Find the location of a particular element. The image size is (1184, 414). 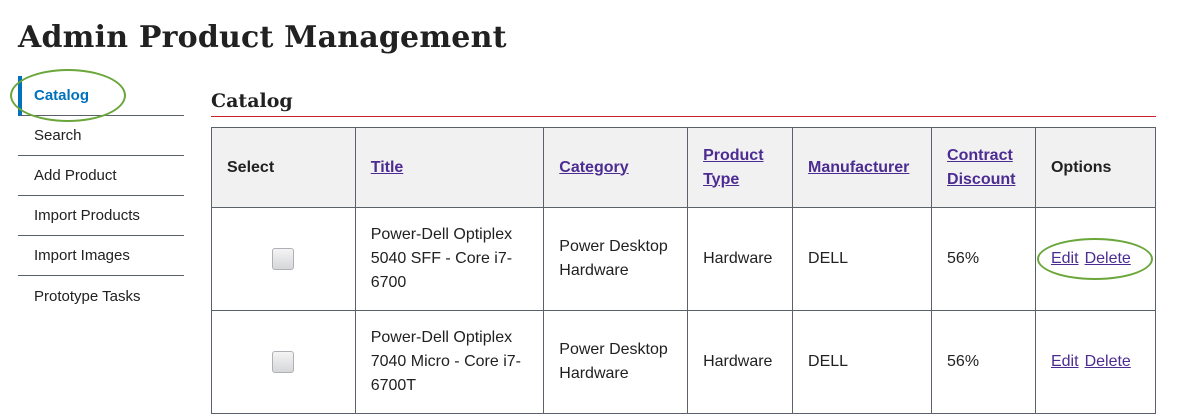

sidebar-item-add-product: Add Product is located at coordinates (101, 176).